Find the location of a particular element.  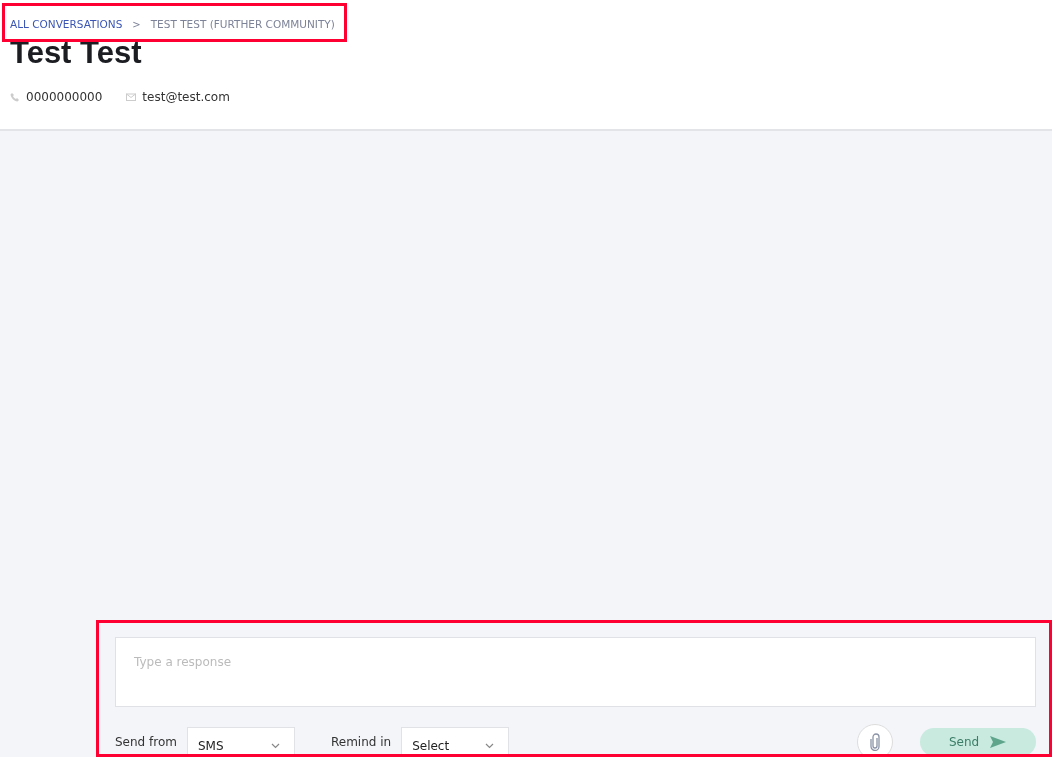

phone-number: 0000000000 is located at coordinates (64, 97).